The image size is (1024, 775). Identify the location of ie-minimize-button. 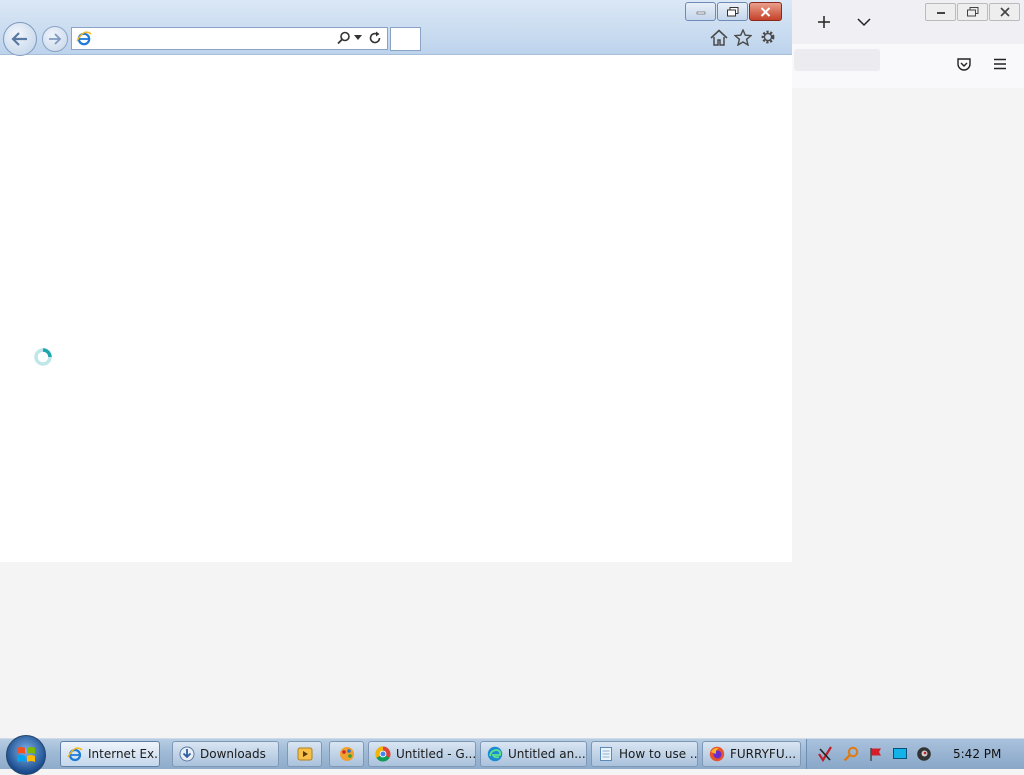
(700, 11).